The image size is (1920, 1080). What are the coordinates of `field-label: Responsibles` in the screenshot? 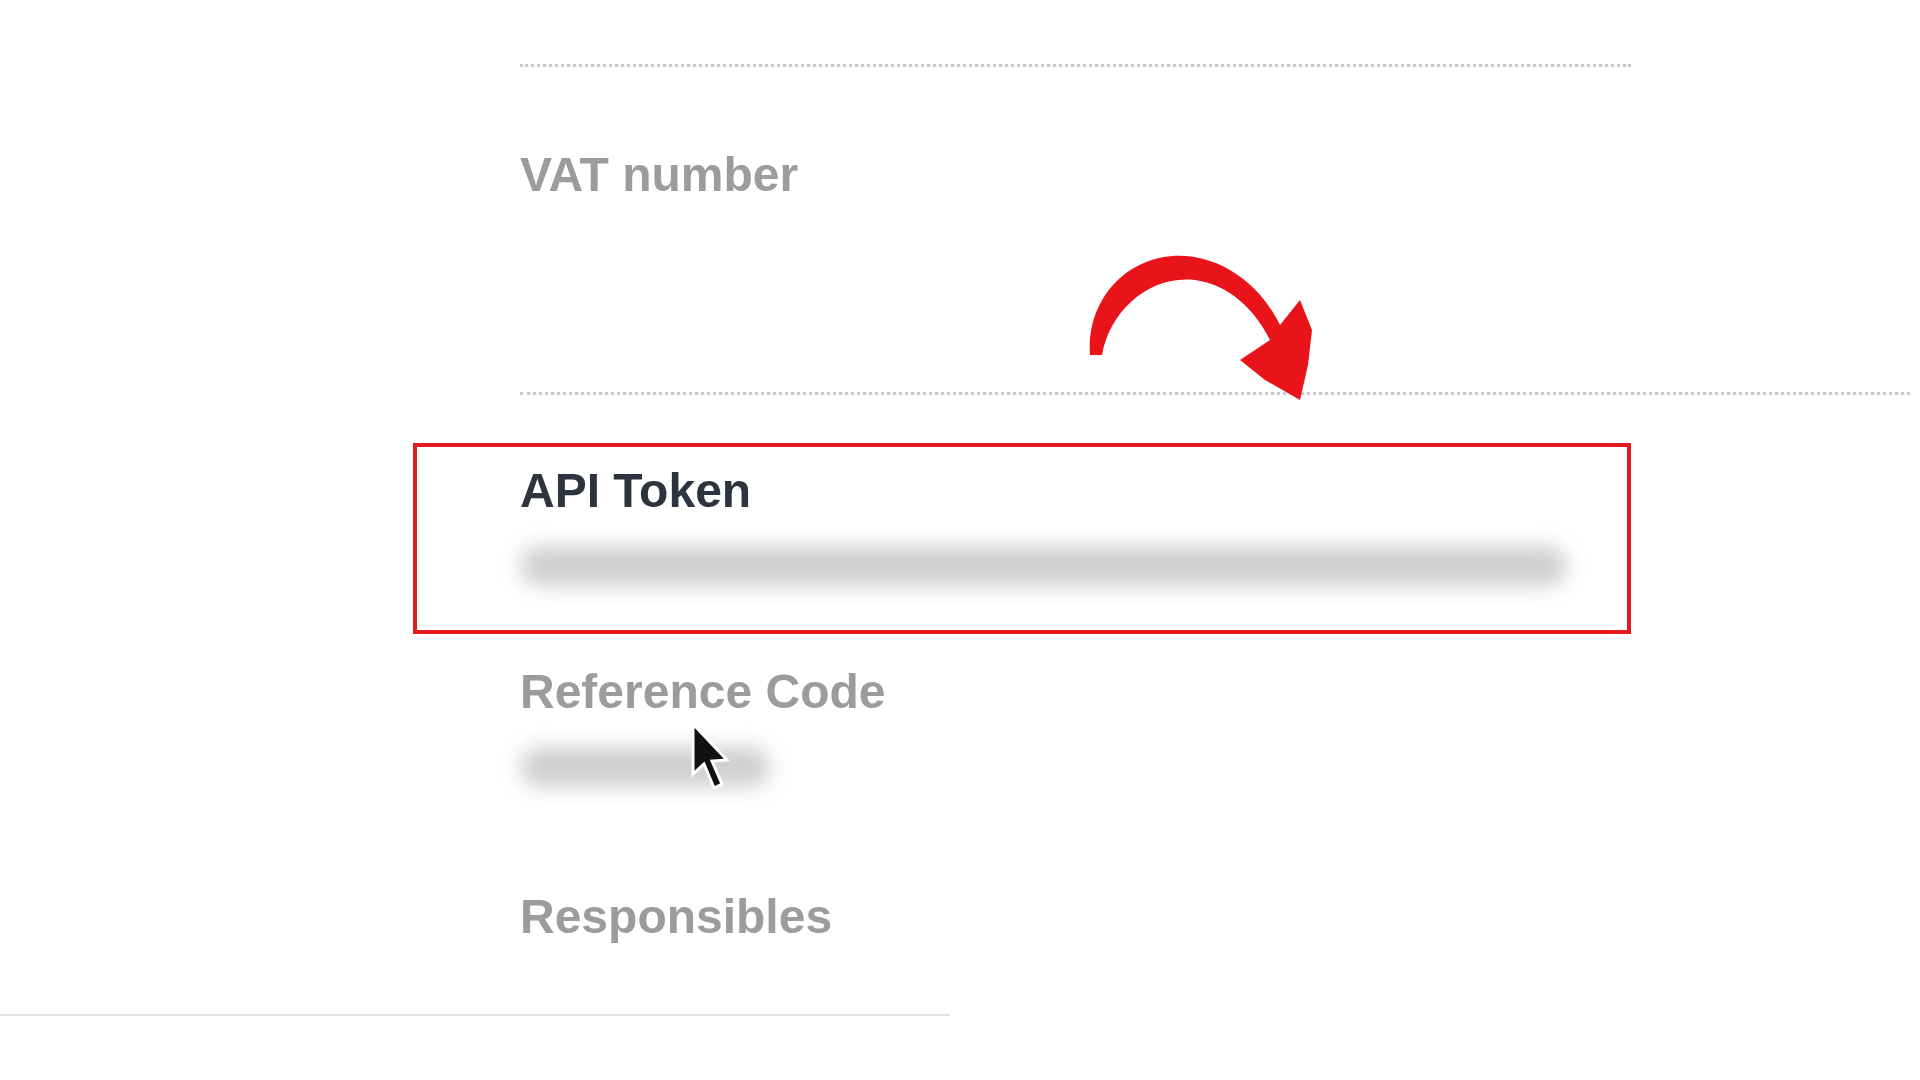 It's located at (676, 916).